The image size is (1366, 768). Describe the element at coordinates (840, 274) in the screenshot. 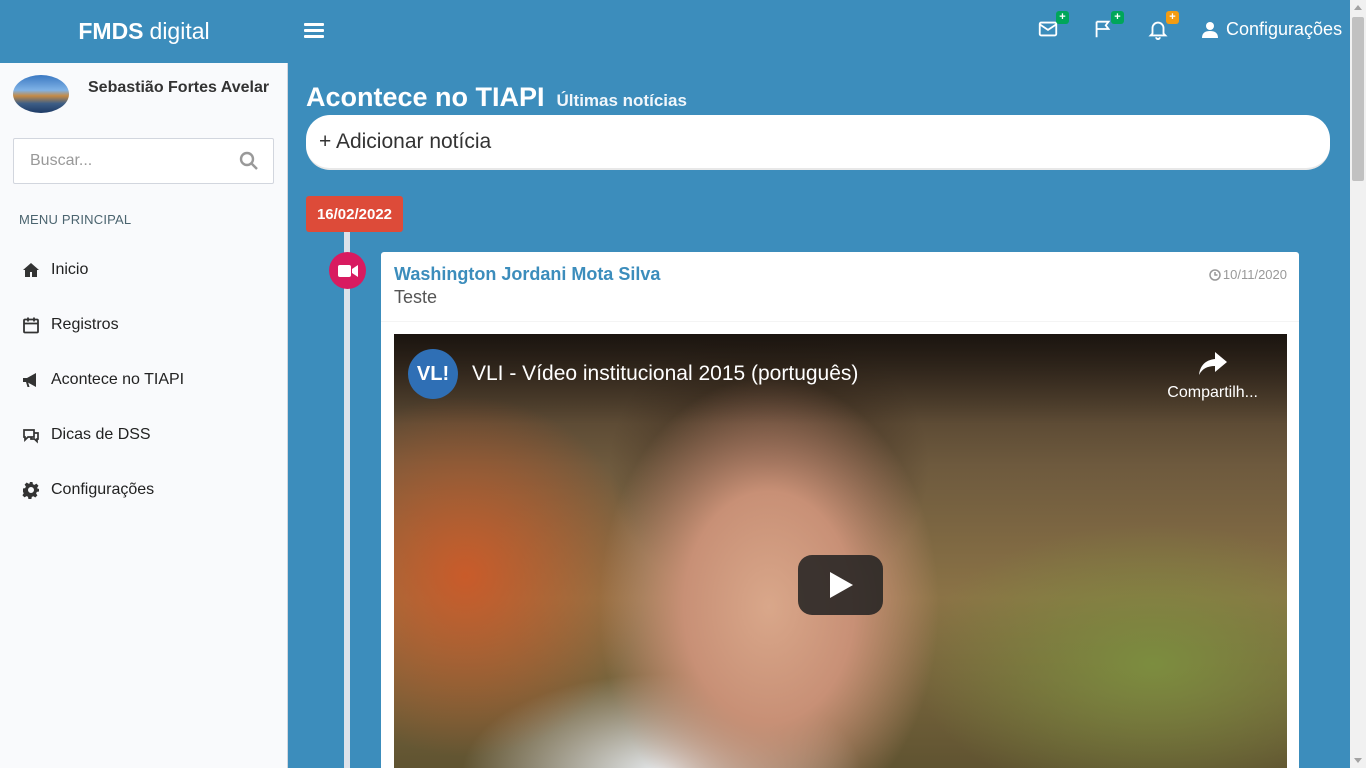

I see `post-author-link: Washington Jordani Mota Silva` at that location.